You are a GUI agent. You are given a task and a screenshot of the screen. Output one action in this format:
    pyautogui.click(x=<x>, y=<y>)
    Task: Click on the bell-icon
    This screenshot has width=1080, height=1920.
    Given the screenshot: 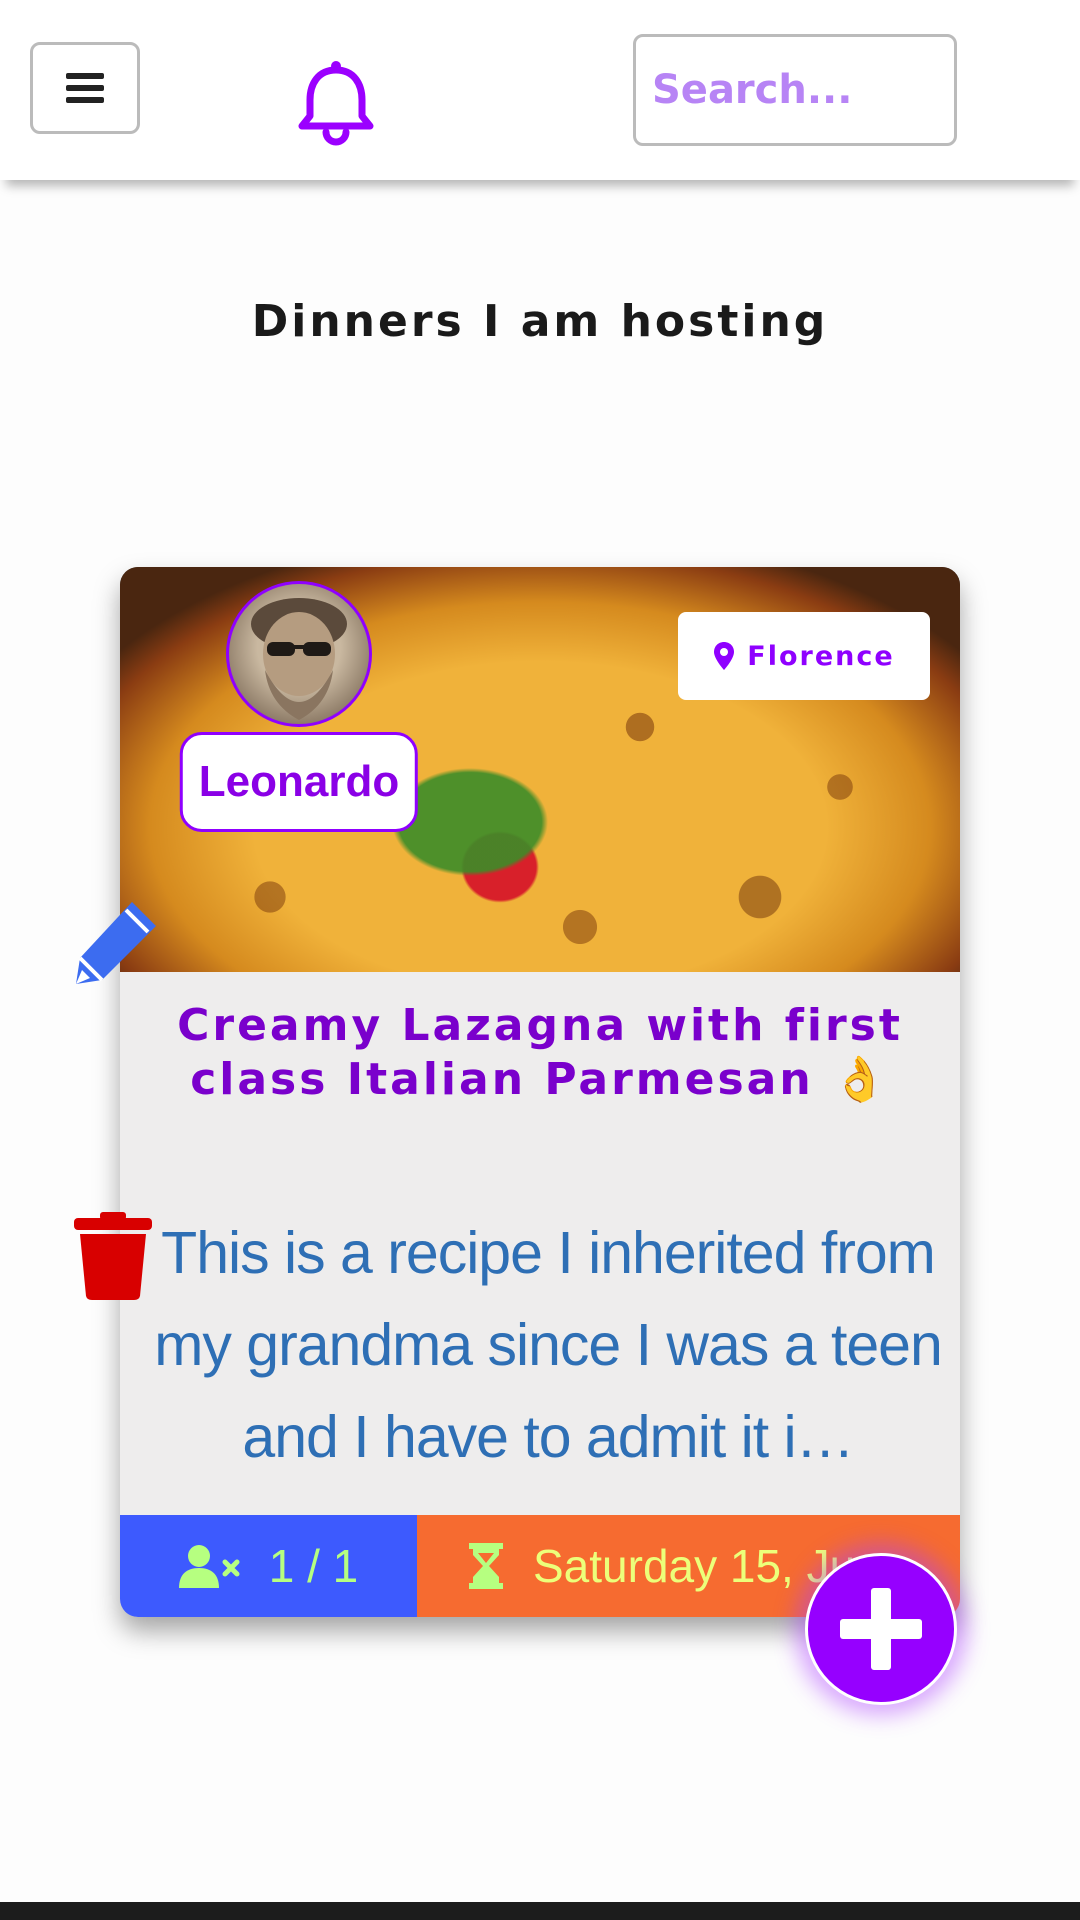 What is the action you would take?
    pyautogui.click(x=336, y=102)
    